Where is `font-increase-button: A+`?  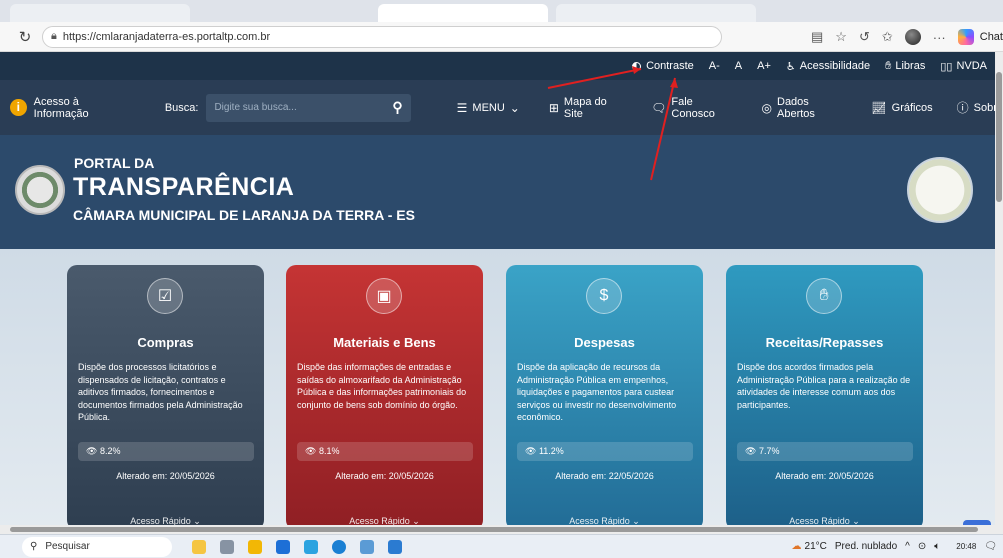 font-increase-button: A+ is located at coordinates (764, 66).